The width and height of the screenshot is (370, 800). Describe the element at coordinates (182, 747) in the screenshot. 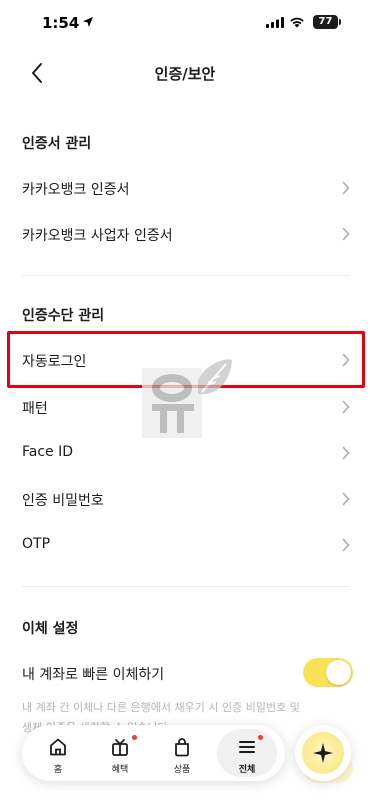

I see `bag-icon` at that location.